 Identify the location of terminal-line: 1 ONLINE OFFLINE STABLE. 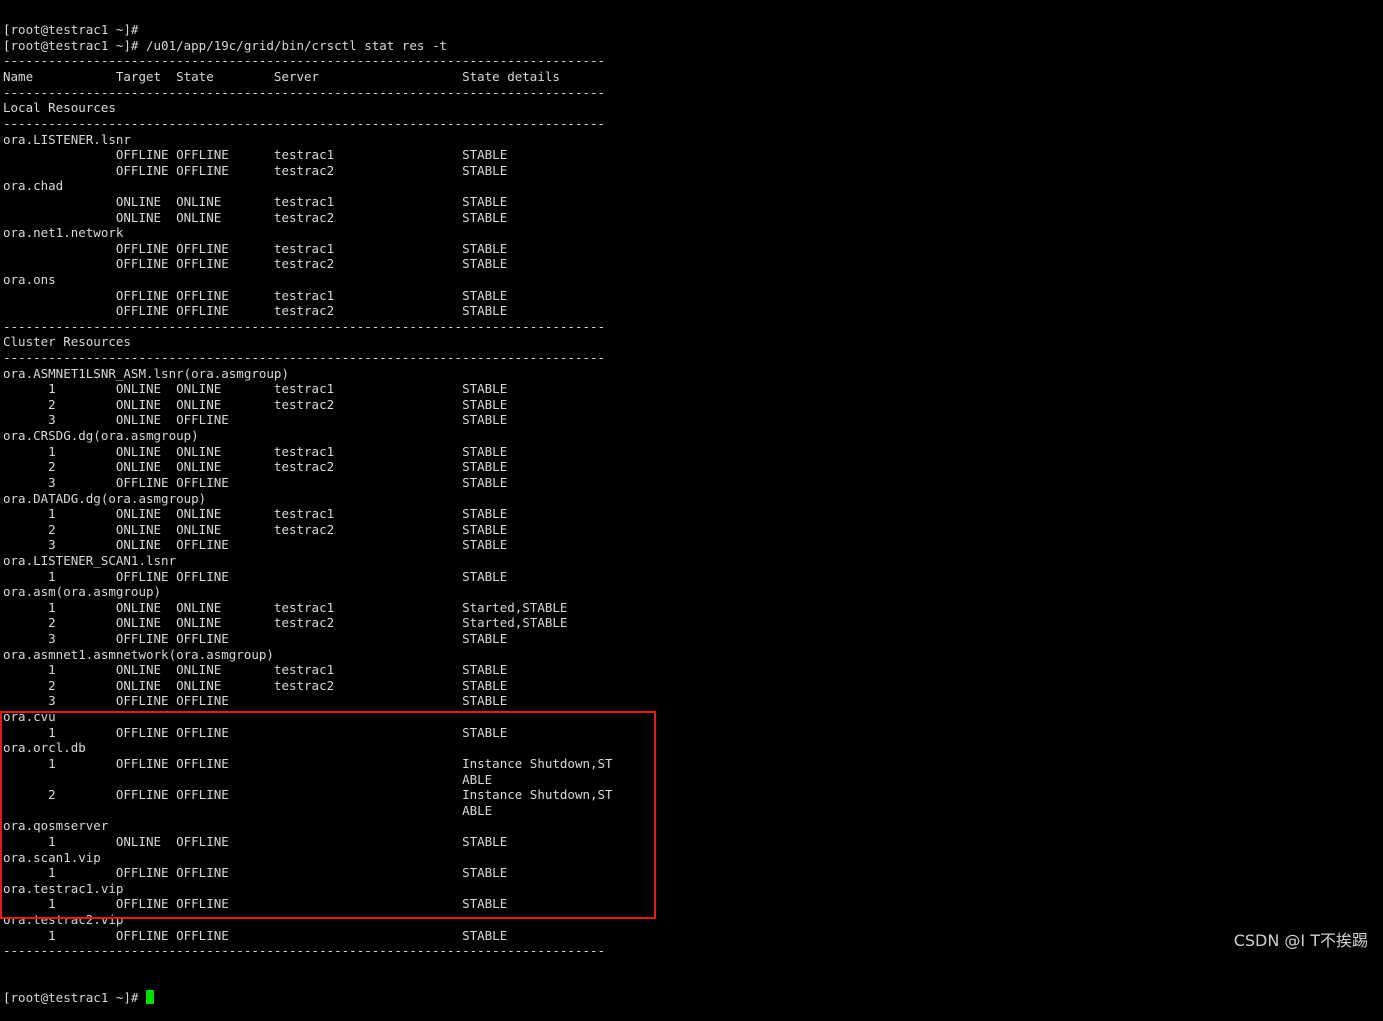
(255, 841).